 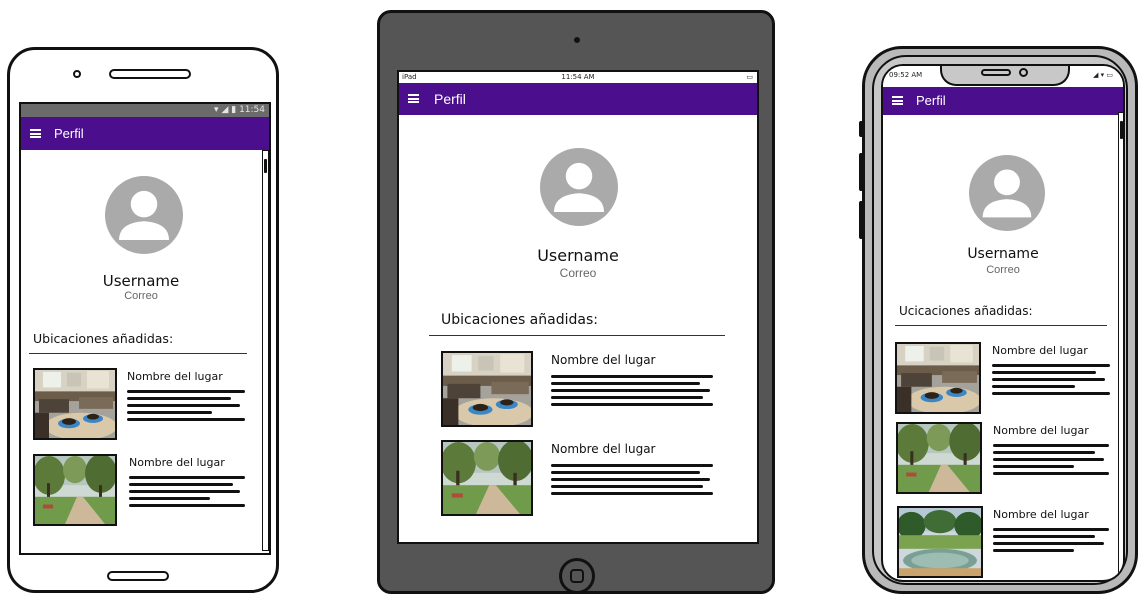 What do you see at coordinates (861, 129) in the screenshot?
I see `mute-switch` at bounding box center [861, 129].